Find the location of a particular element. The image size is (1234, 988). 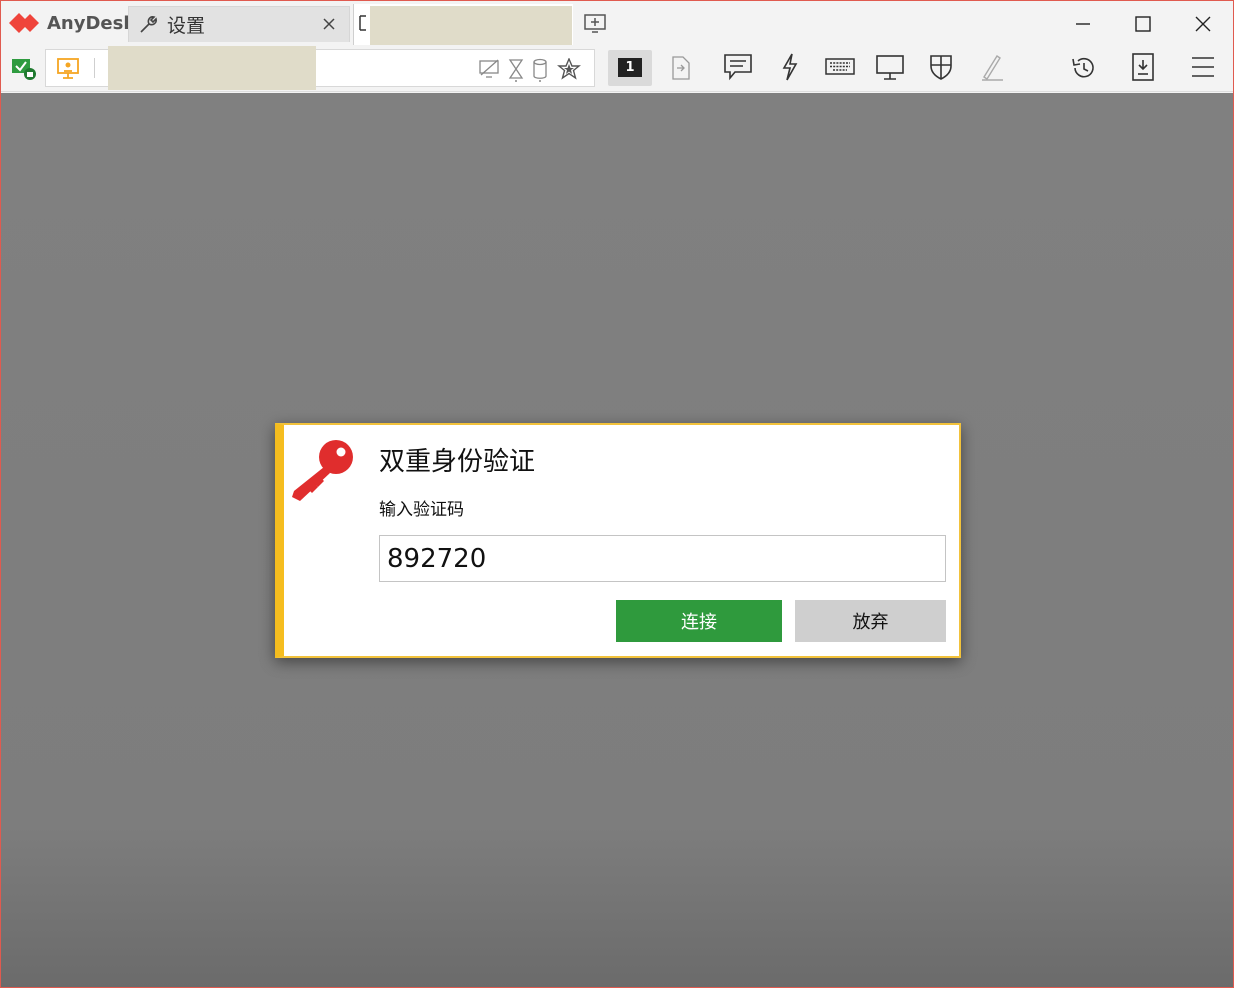

maximize-icon is located at coordinates (1143, 24).